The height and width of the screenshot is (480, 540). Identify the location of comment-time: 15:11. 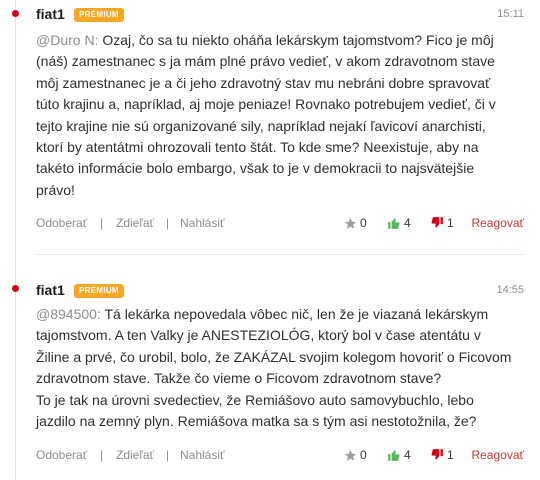
(510, 14).